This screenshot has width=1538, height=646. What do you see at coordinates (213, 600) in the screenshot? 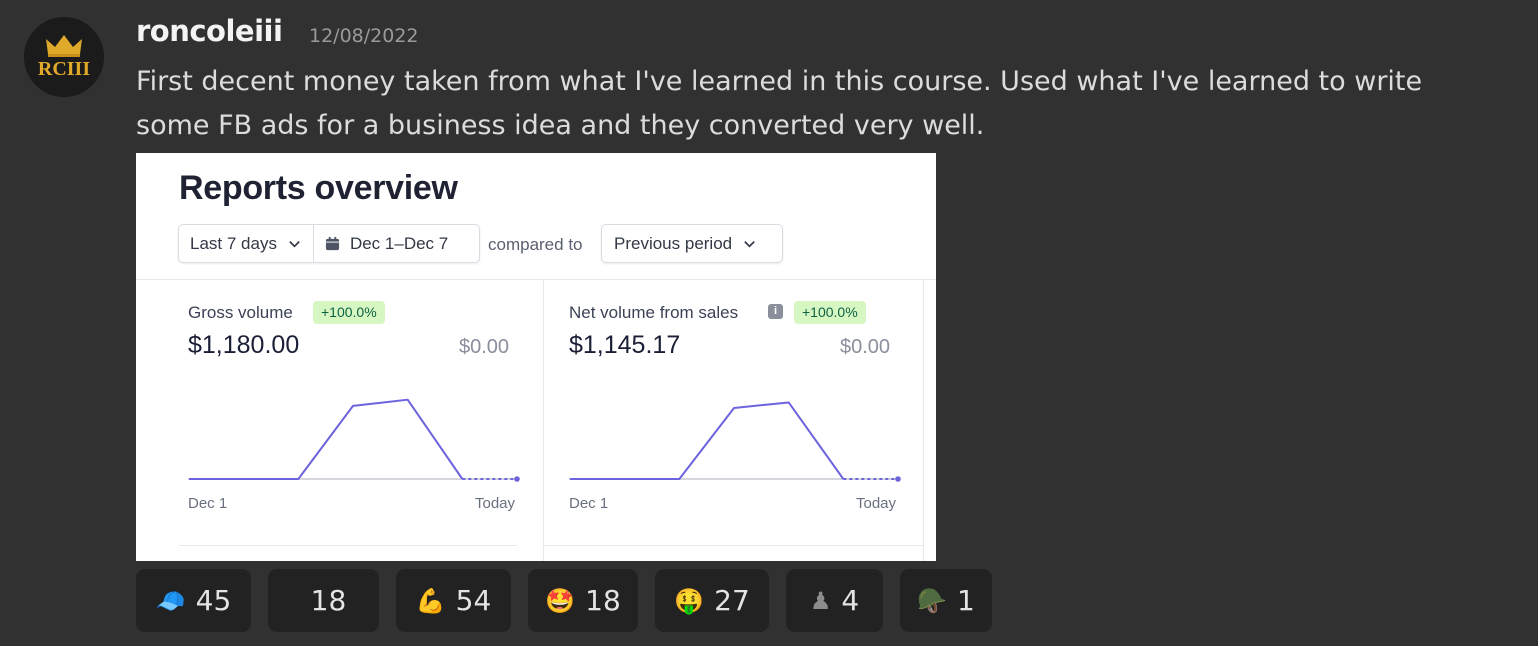
I see `reaction-count: 45` at bounding box center [213, 600].